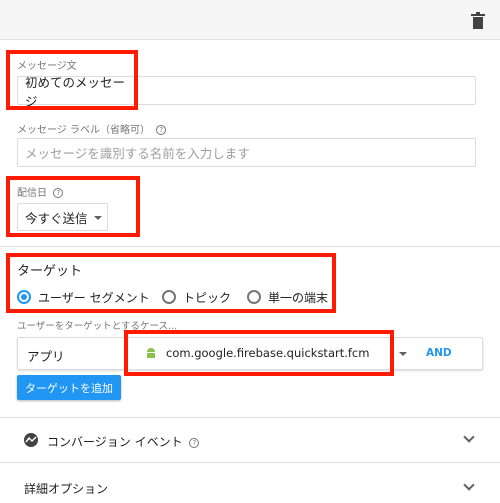 The width and height of the screenshot is (500, 503). I want to click on message-label-input: メッセージを識別する名前を入力します, so click(246, 152).